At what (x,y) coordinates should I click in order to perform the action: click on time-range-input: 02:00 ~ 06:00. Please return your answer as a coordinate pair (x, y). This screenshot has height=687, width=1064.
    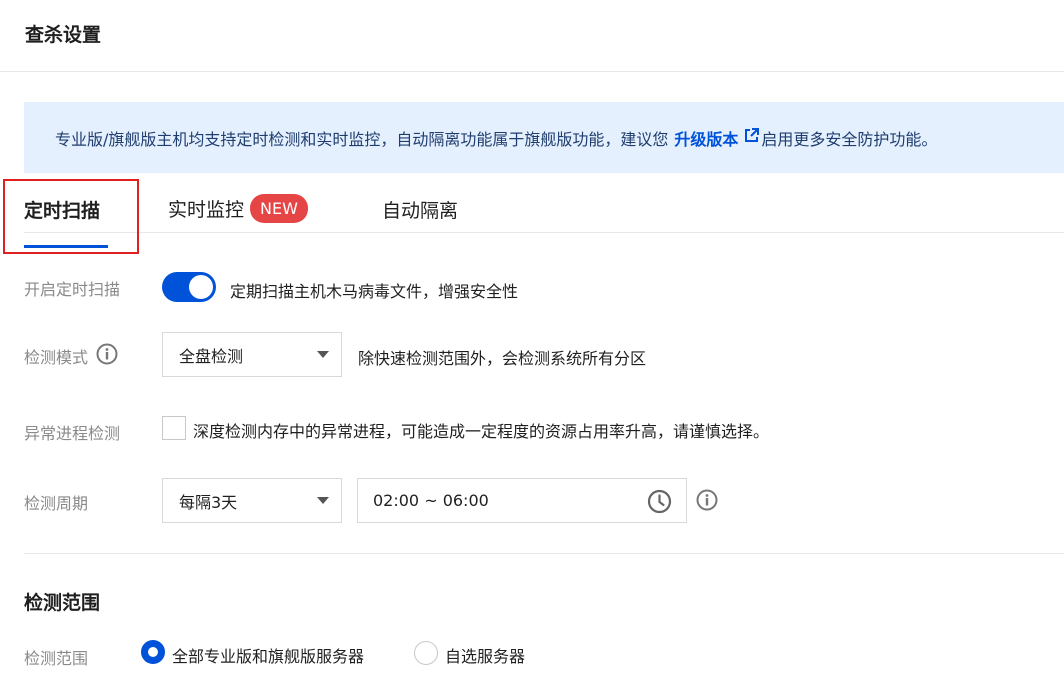
    Looking at the image, I should click on (522, 500).